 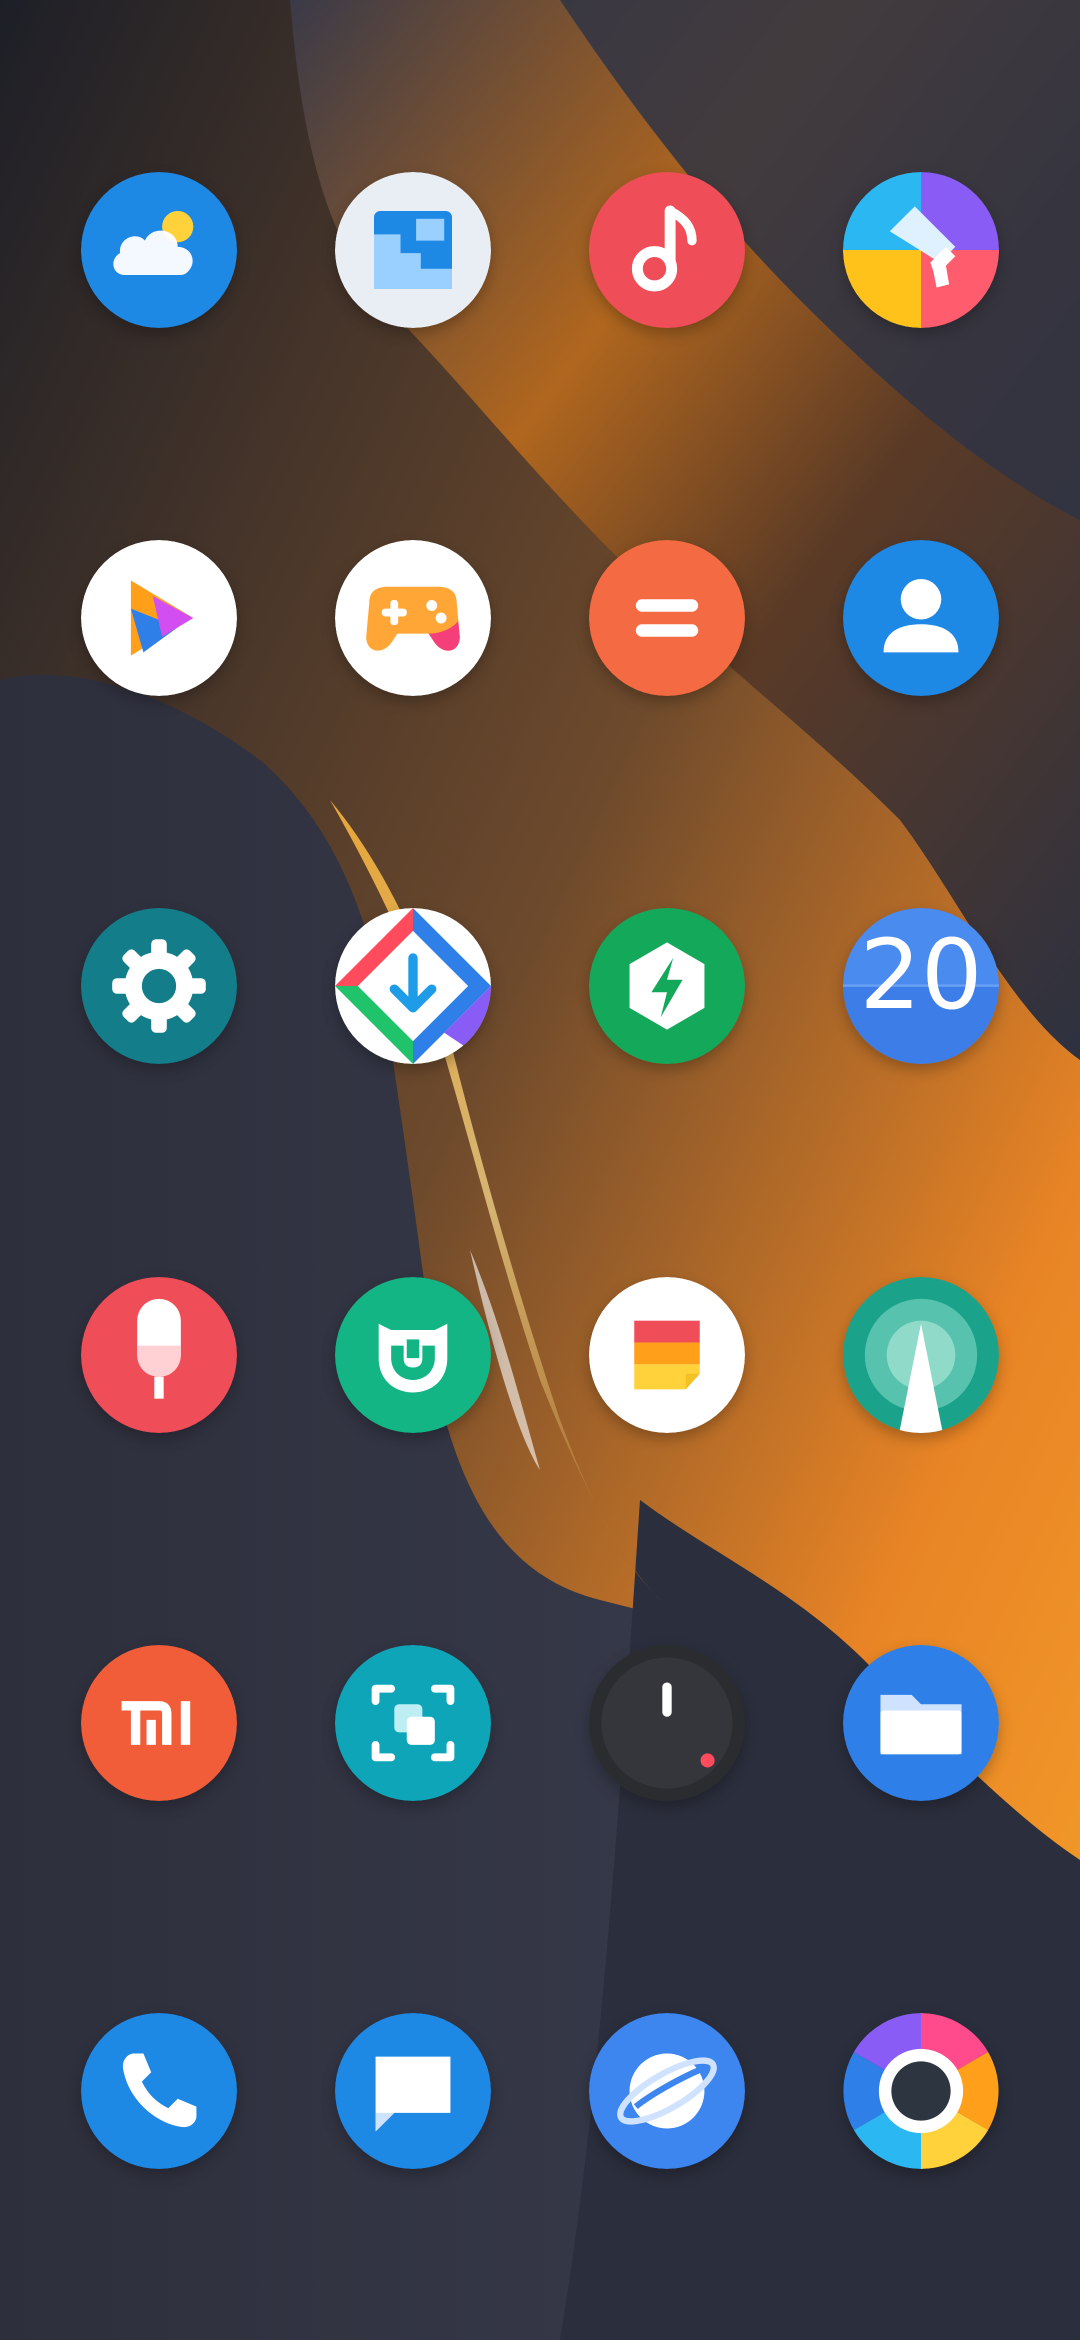 I want to click on messages-icon, so click(x=413, y=2091).